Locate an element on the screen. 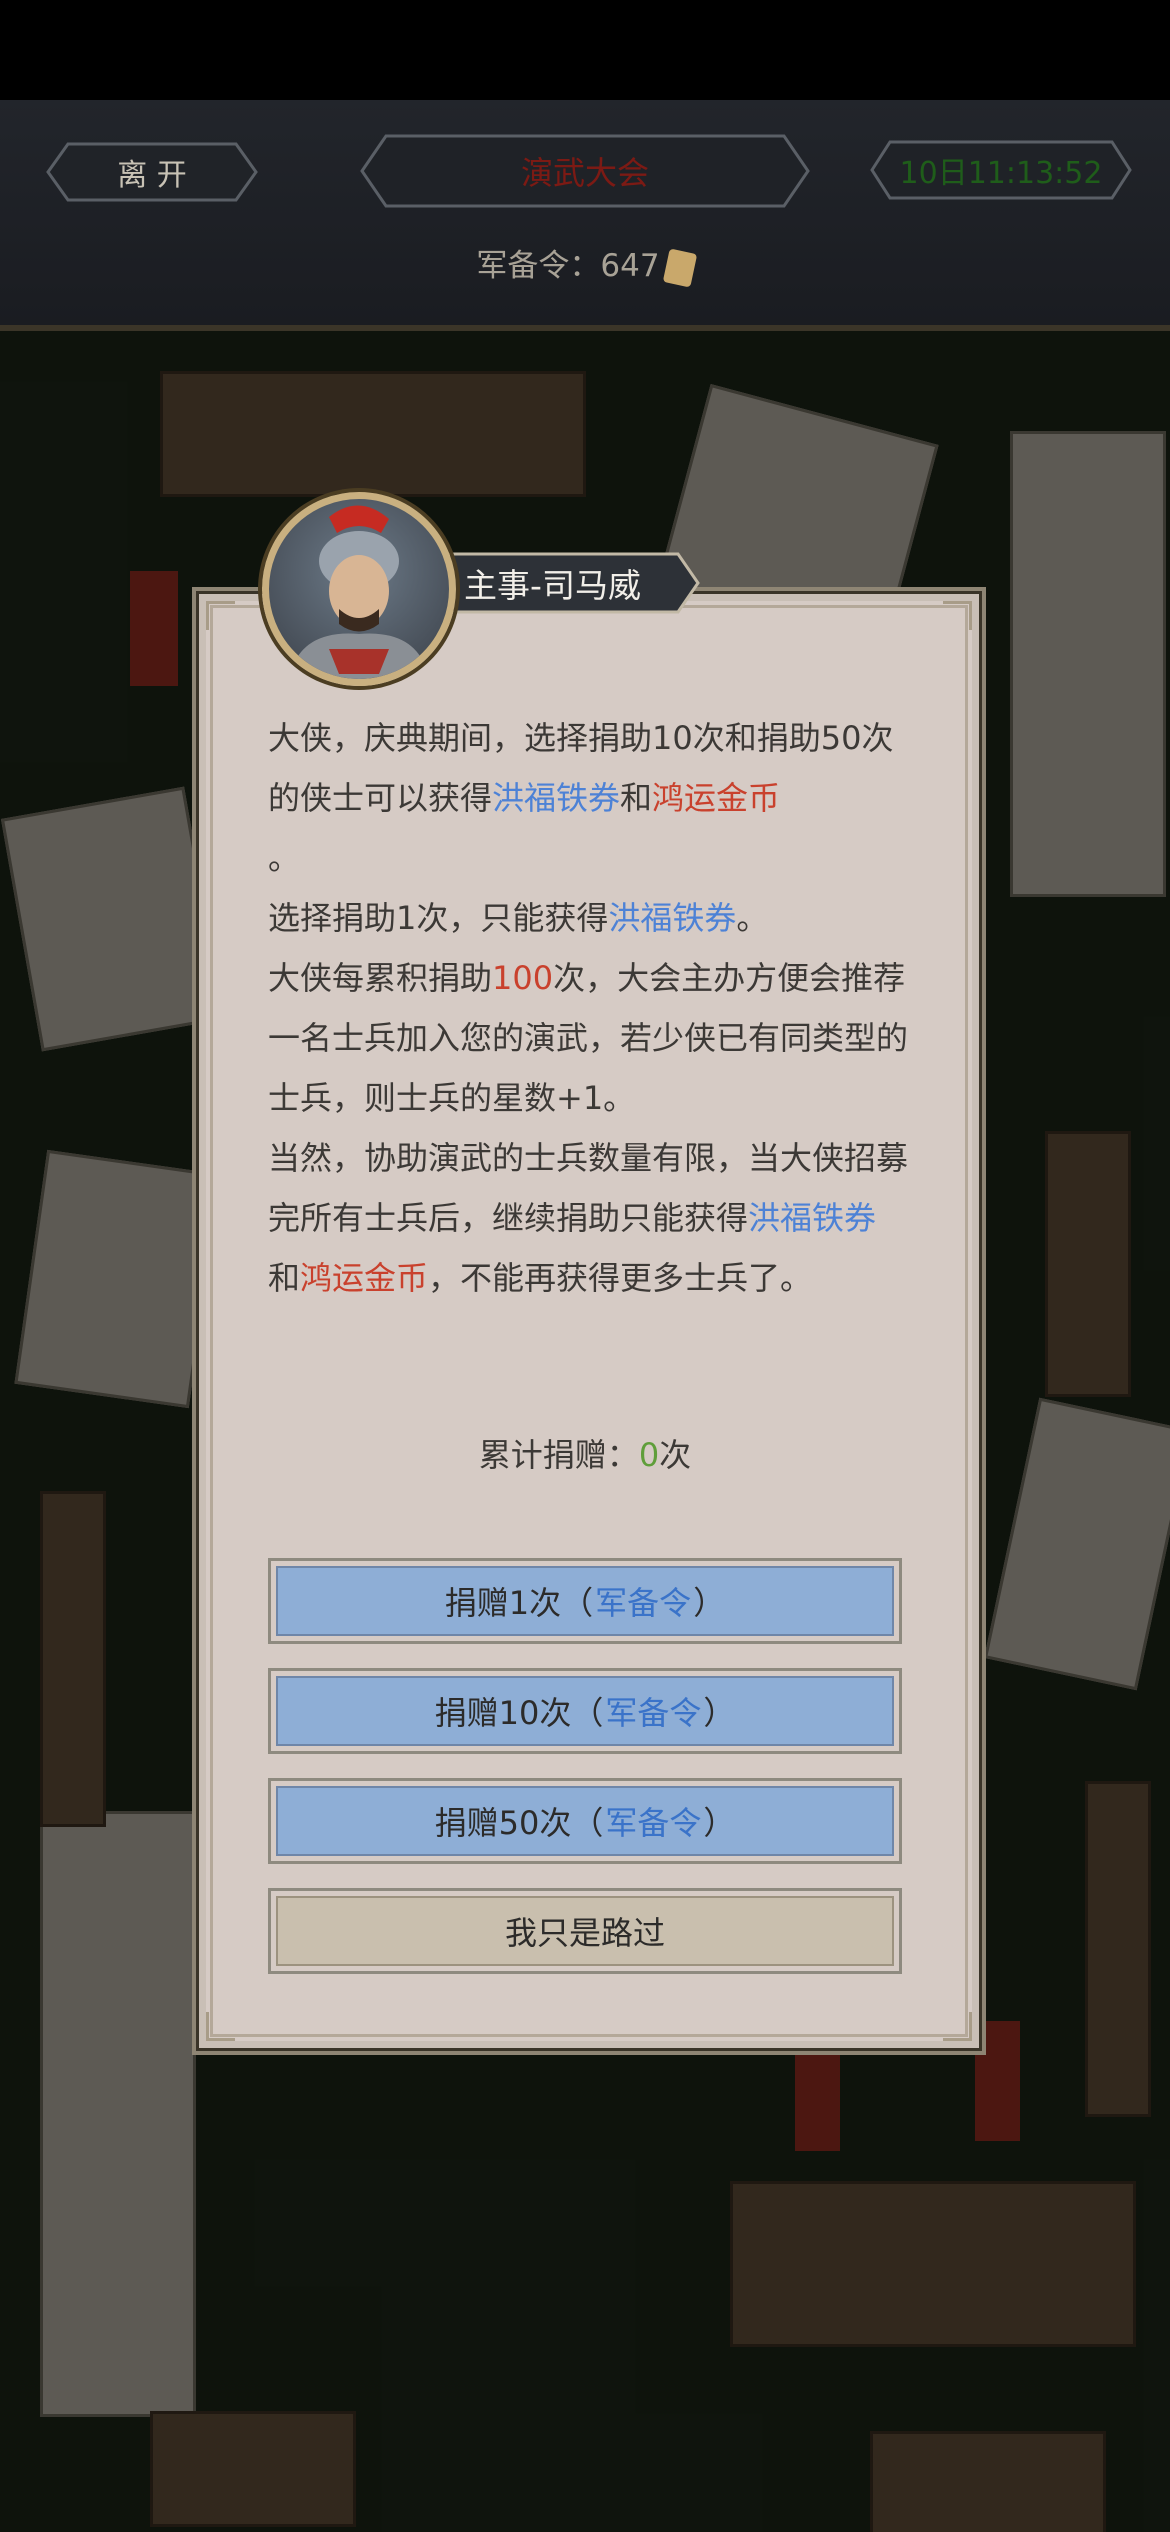 The image size is (1170, 2532). leave-label: 离 开 is located at coordinates (152, 175).